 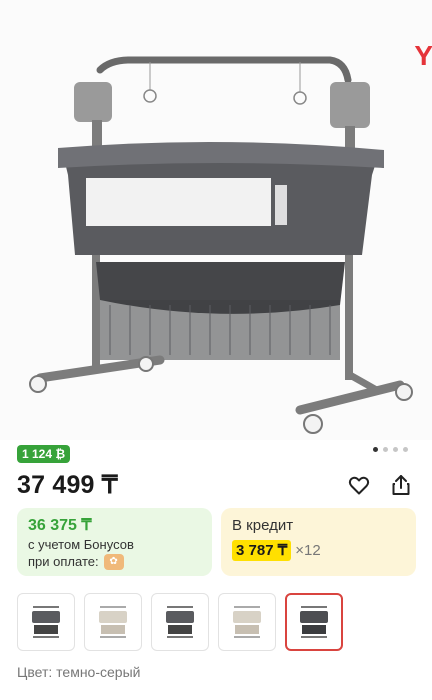 I want to click on payment-method-icon: ✿, so click(x=113, y=561).